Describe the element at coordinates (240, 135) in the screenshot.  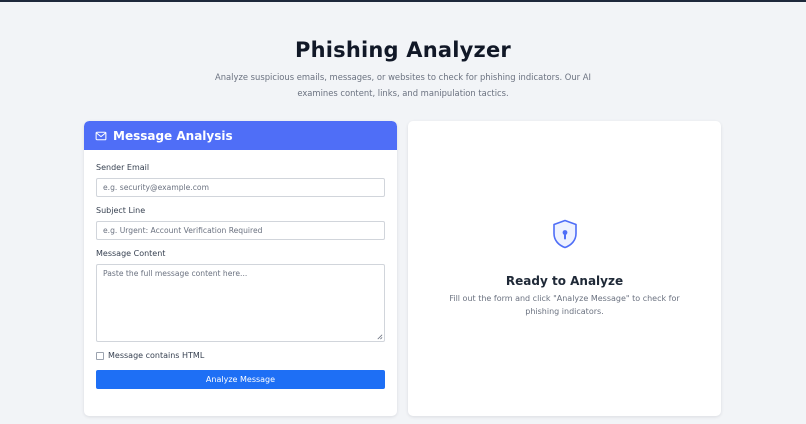
I see `form-header: Message Analysis` at that location.